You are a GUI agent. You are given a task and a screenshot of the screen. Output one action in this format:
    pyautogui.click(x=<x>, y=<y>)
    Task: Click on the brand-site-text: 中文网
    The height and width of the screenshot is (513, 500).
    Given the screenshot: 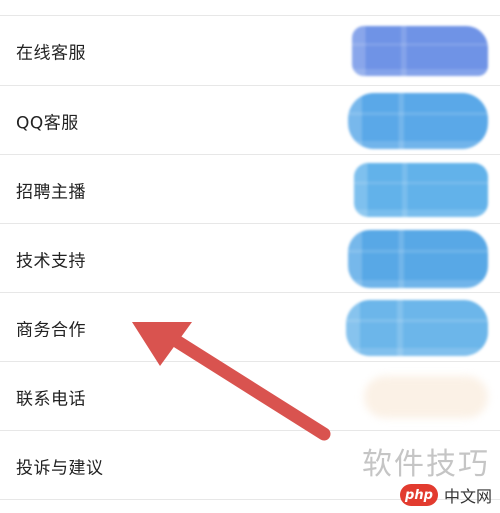 What is the action you would take?
    pyautogui.click(x=467, y=496)
    